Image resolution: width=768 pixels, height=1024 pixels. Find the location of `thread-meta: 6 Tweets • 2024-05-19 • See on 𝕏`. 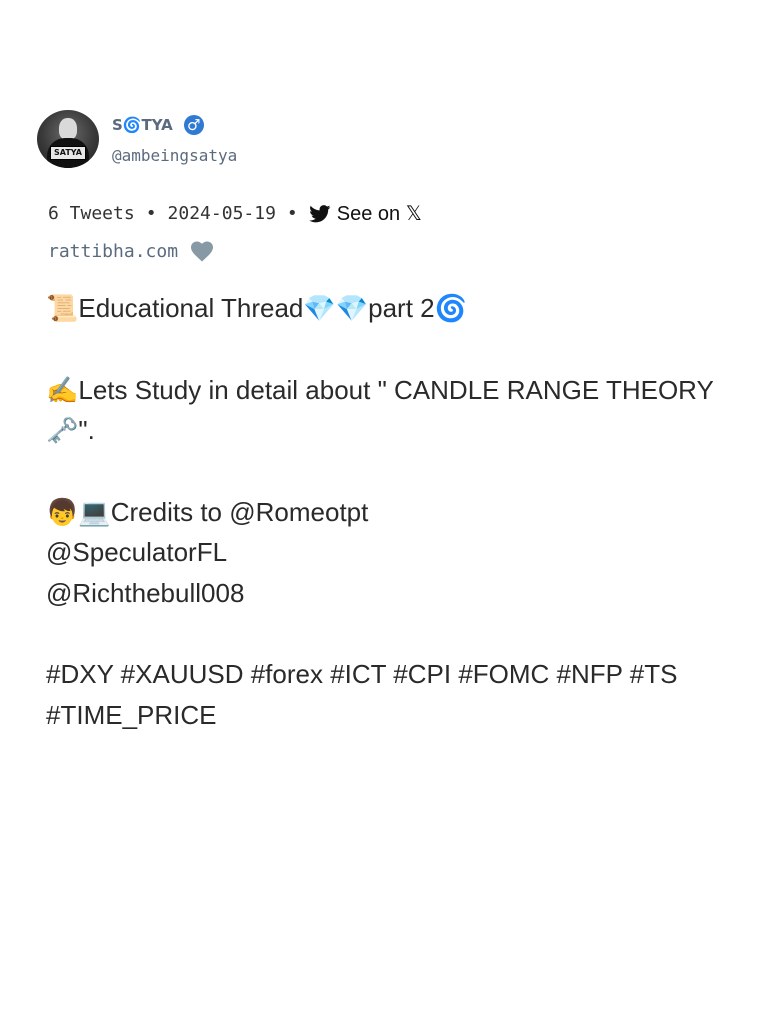

thread-meta: 6 Tweets • 2024-05-19 • See on 𝕏 is located at coordinates (235, 213).